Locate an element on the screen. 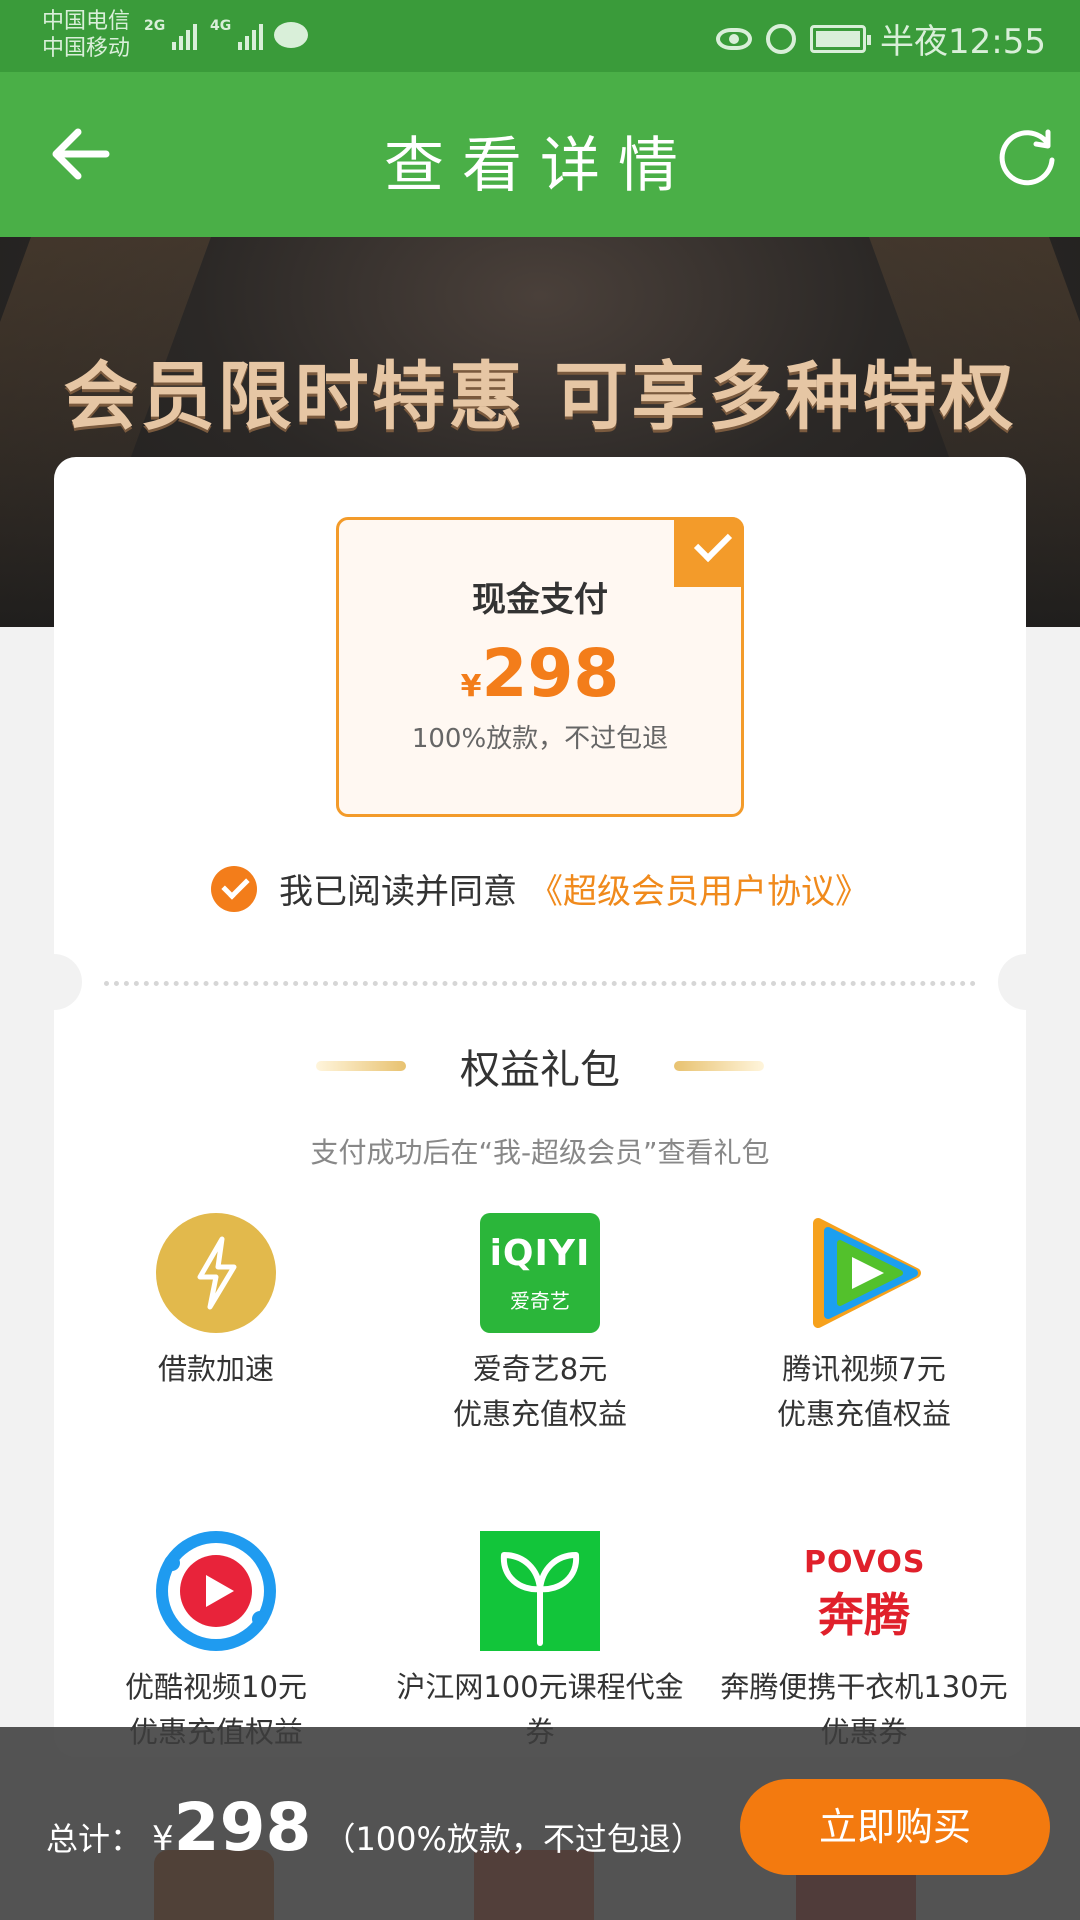  benefit-item-loan-speedup: 借款加速 is located at coordinates (216, 1372).